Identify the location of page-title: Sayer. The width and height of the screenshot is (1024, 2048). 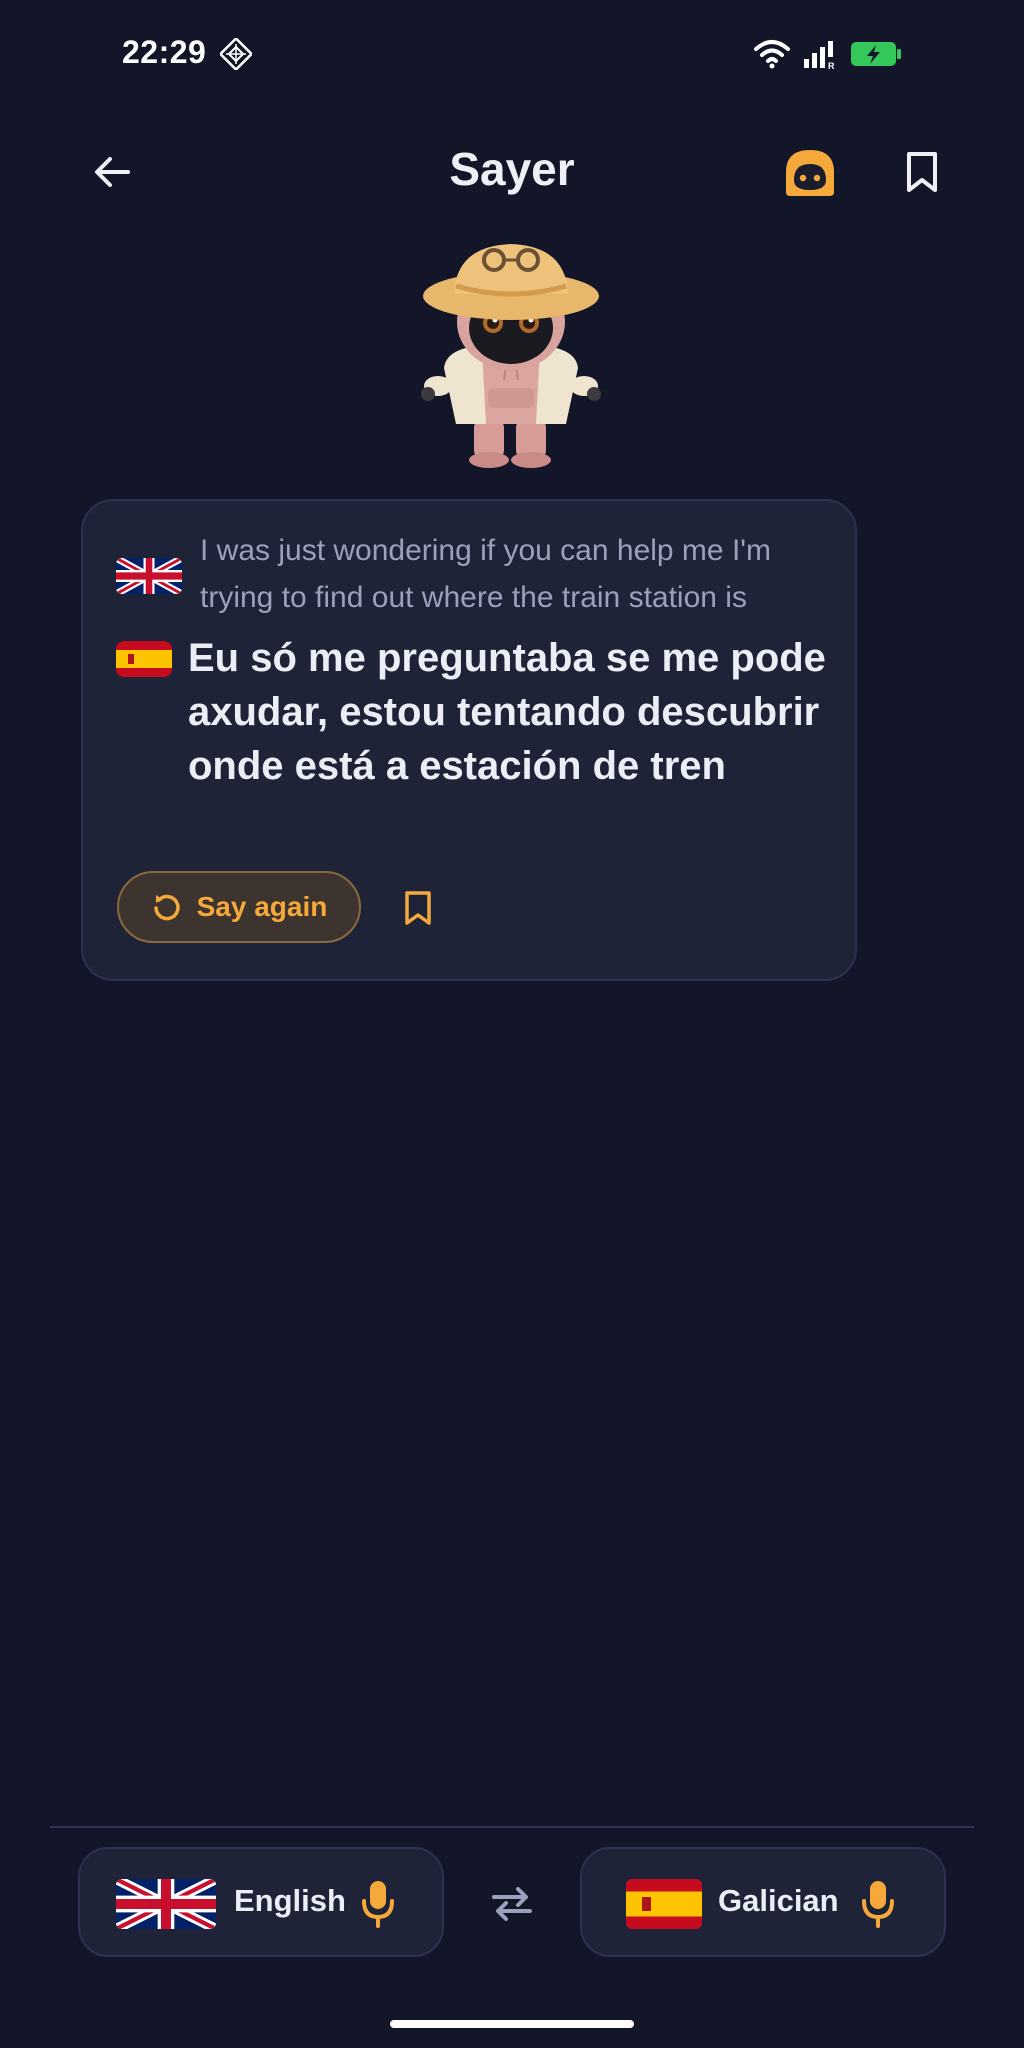
(512, 169).